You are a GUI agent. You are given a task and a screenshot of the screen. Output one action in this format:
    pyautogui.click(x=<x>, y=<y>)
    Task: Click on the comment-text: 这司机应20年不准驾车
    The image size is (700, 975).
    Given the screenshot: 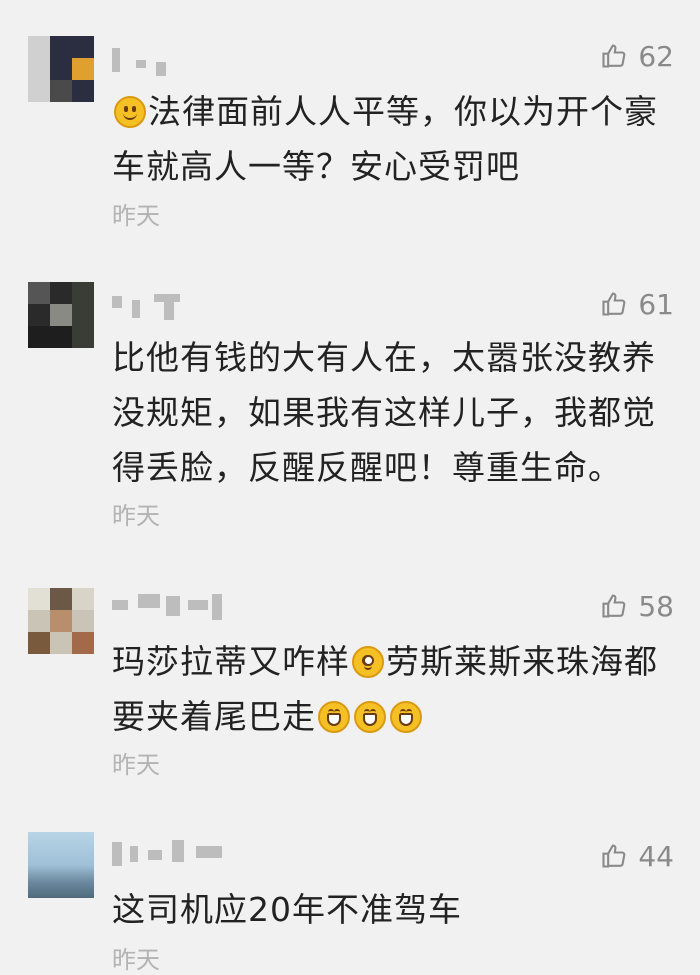 What is the action you would take?
    pyautogui.click(x=392, y=909)
    